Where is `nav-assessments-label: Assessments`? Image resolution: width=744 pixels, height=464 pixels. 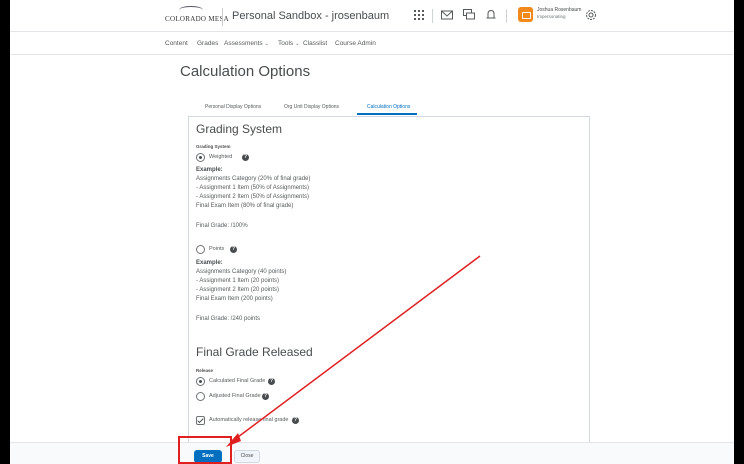 nav-assessments-label: Assessments is located at coordinates (243, 43).